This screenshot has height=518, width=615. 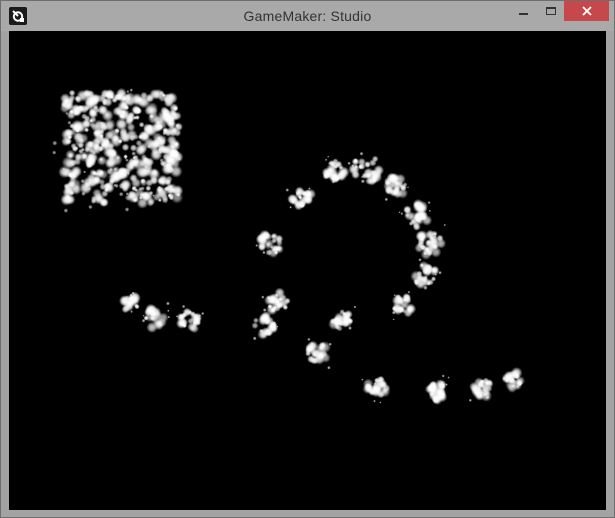 I want to click on maximize-icon, so click(x=551, y=11).